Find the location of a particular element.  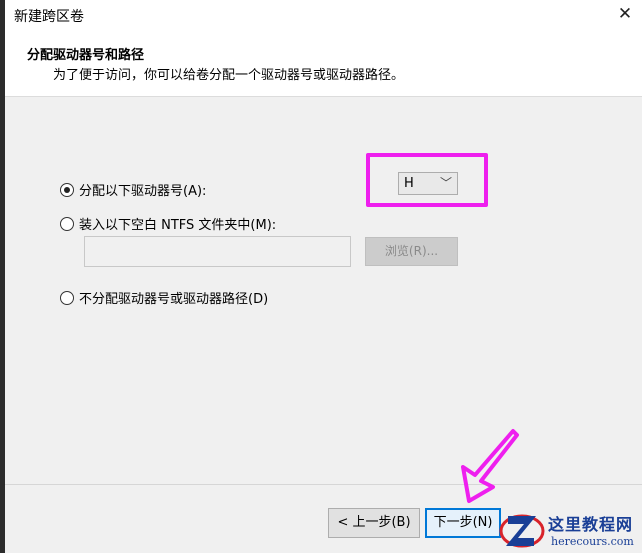

radio-label: 不分配驱动器号或驱动器路径(D) is located at coordinates (174, 299).